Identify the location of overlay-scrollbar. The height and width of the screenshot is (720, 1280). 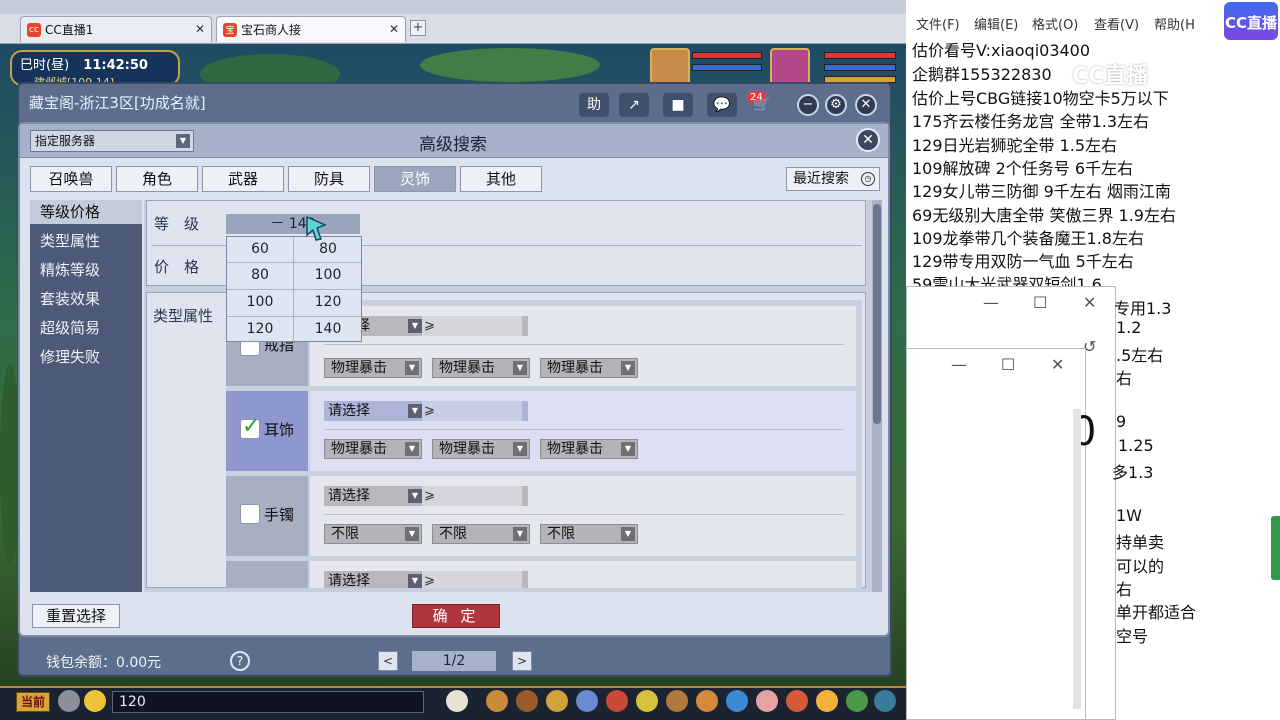
(1077, 559).